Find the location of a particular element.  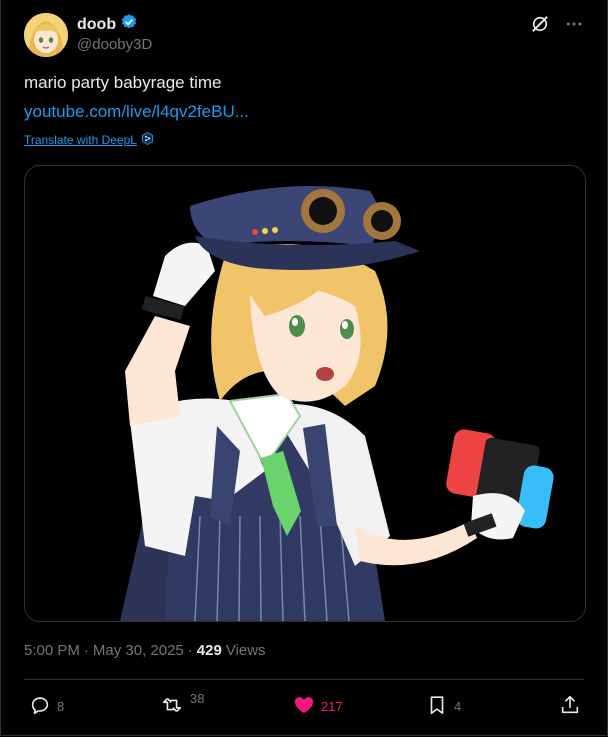

more-options-icon is located at coordinates (574, 24).